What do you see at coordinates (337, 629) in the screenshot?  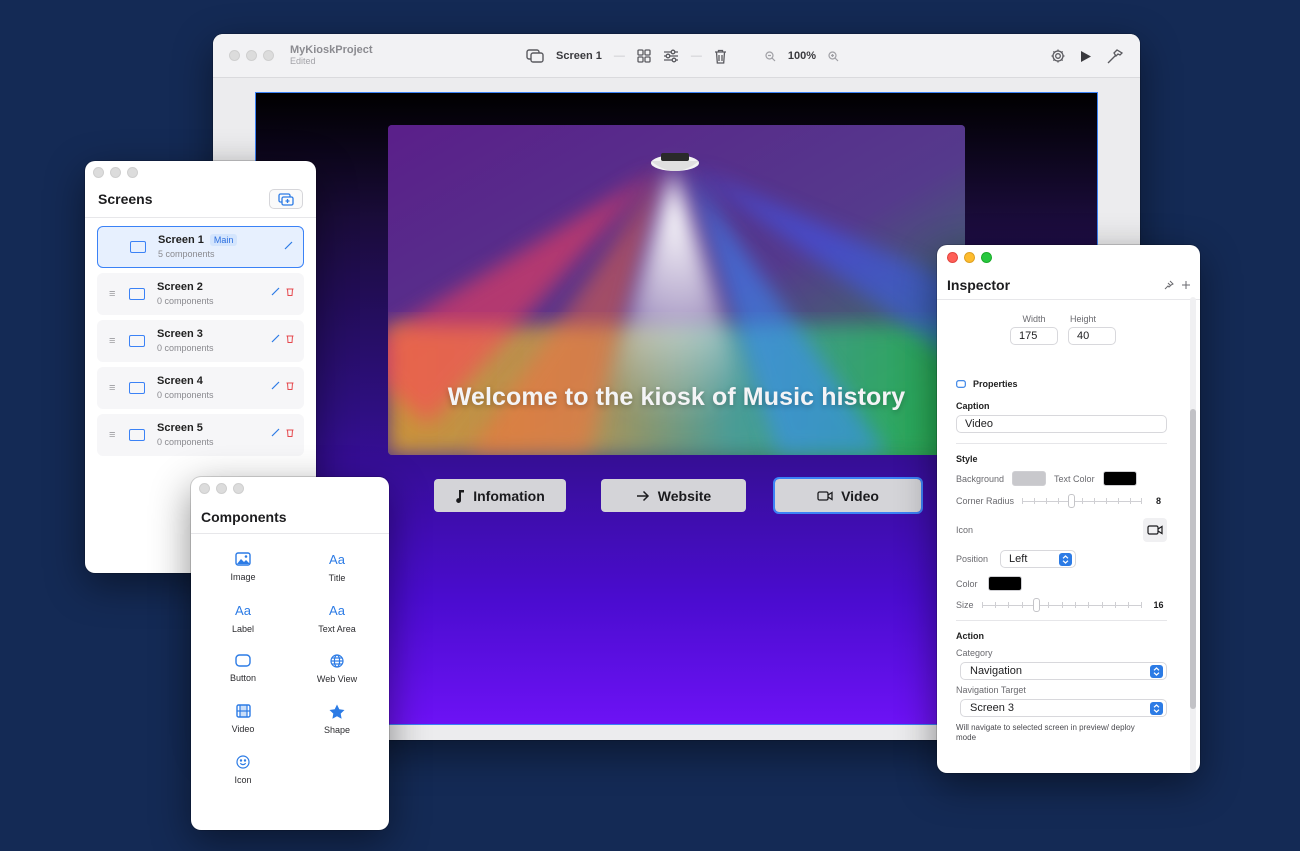 I see `component-label: Text Area` at bounding box center [337, 629].